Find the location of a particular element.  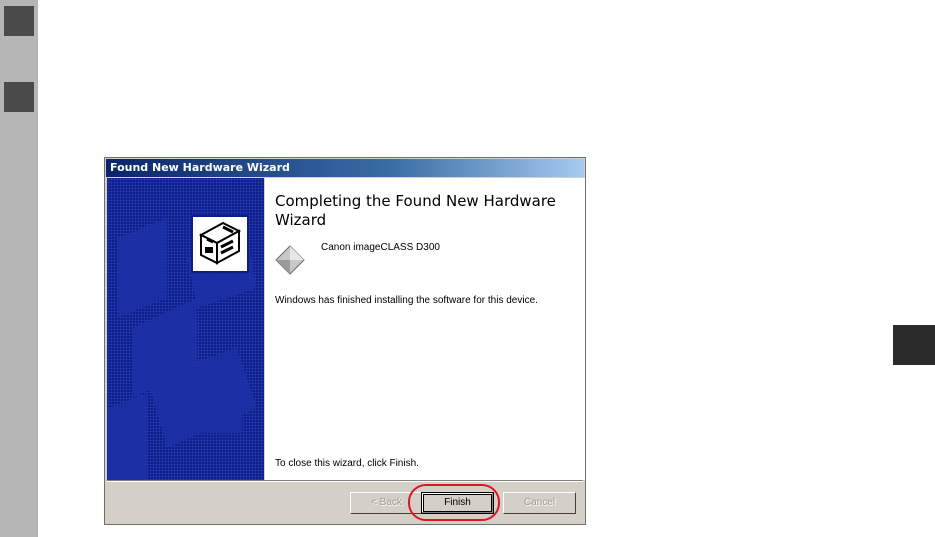

wizard-sidebar-graphic is located at coordinates (185, 329).